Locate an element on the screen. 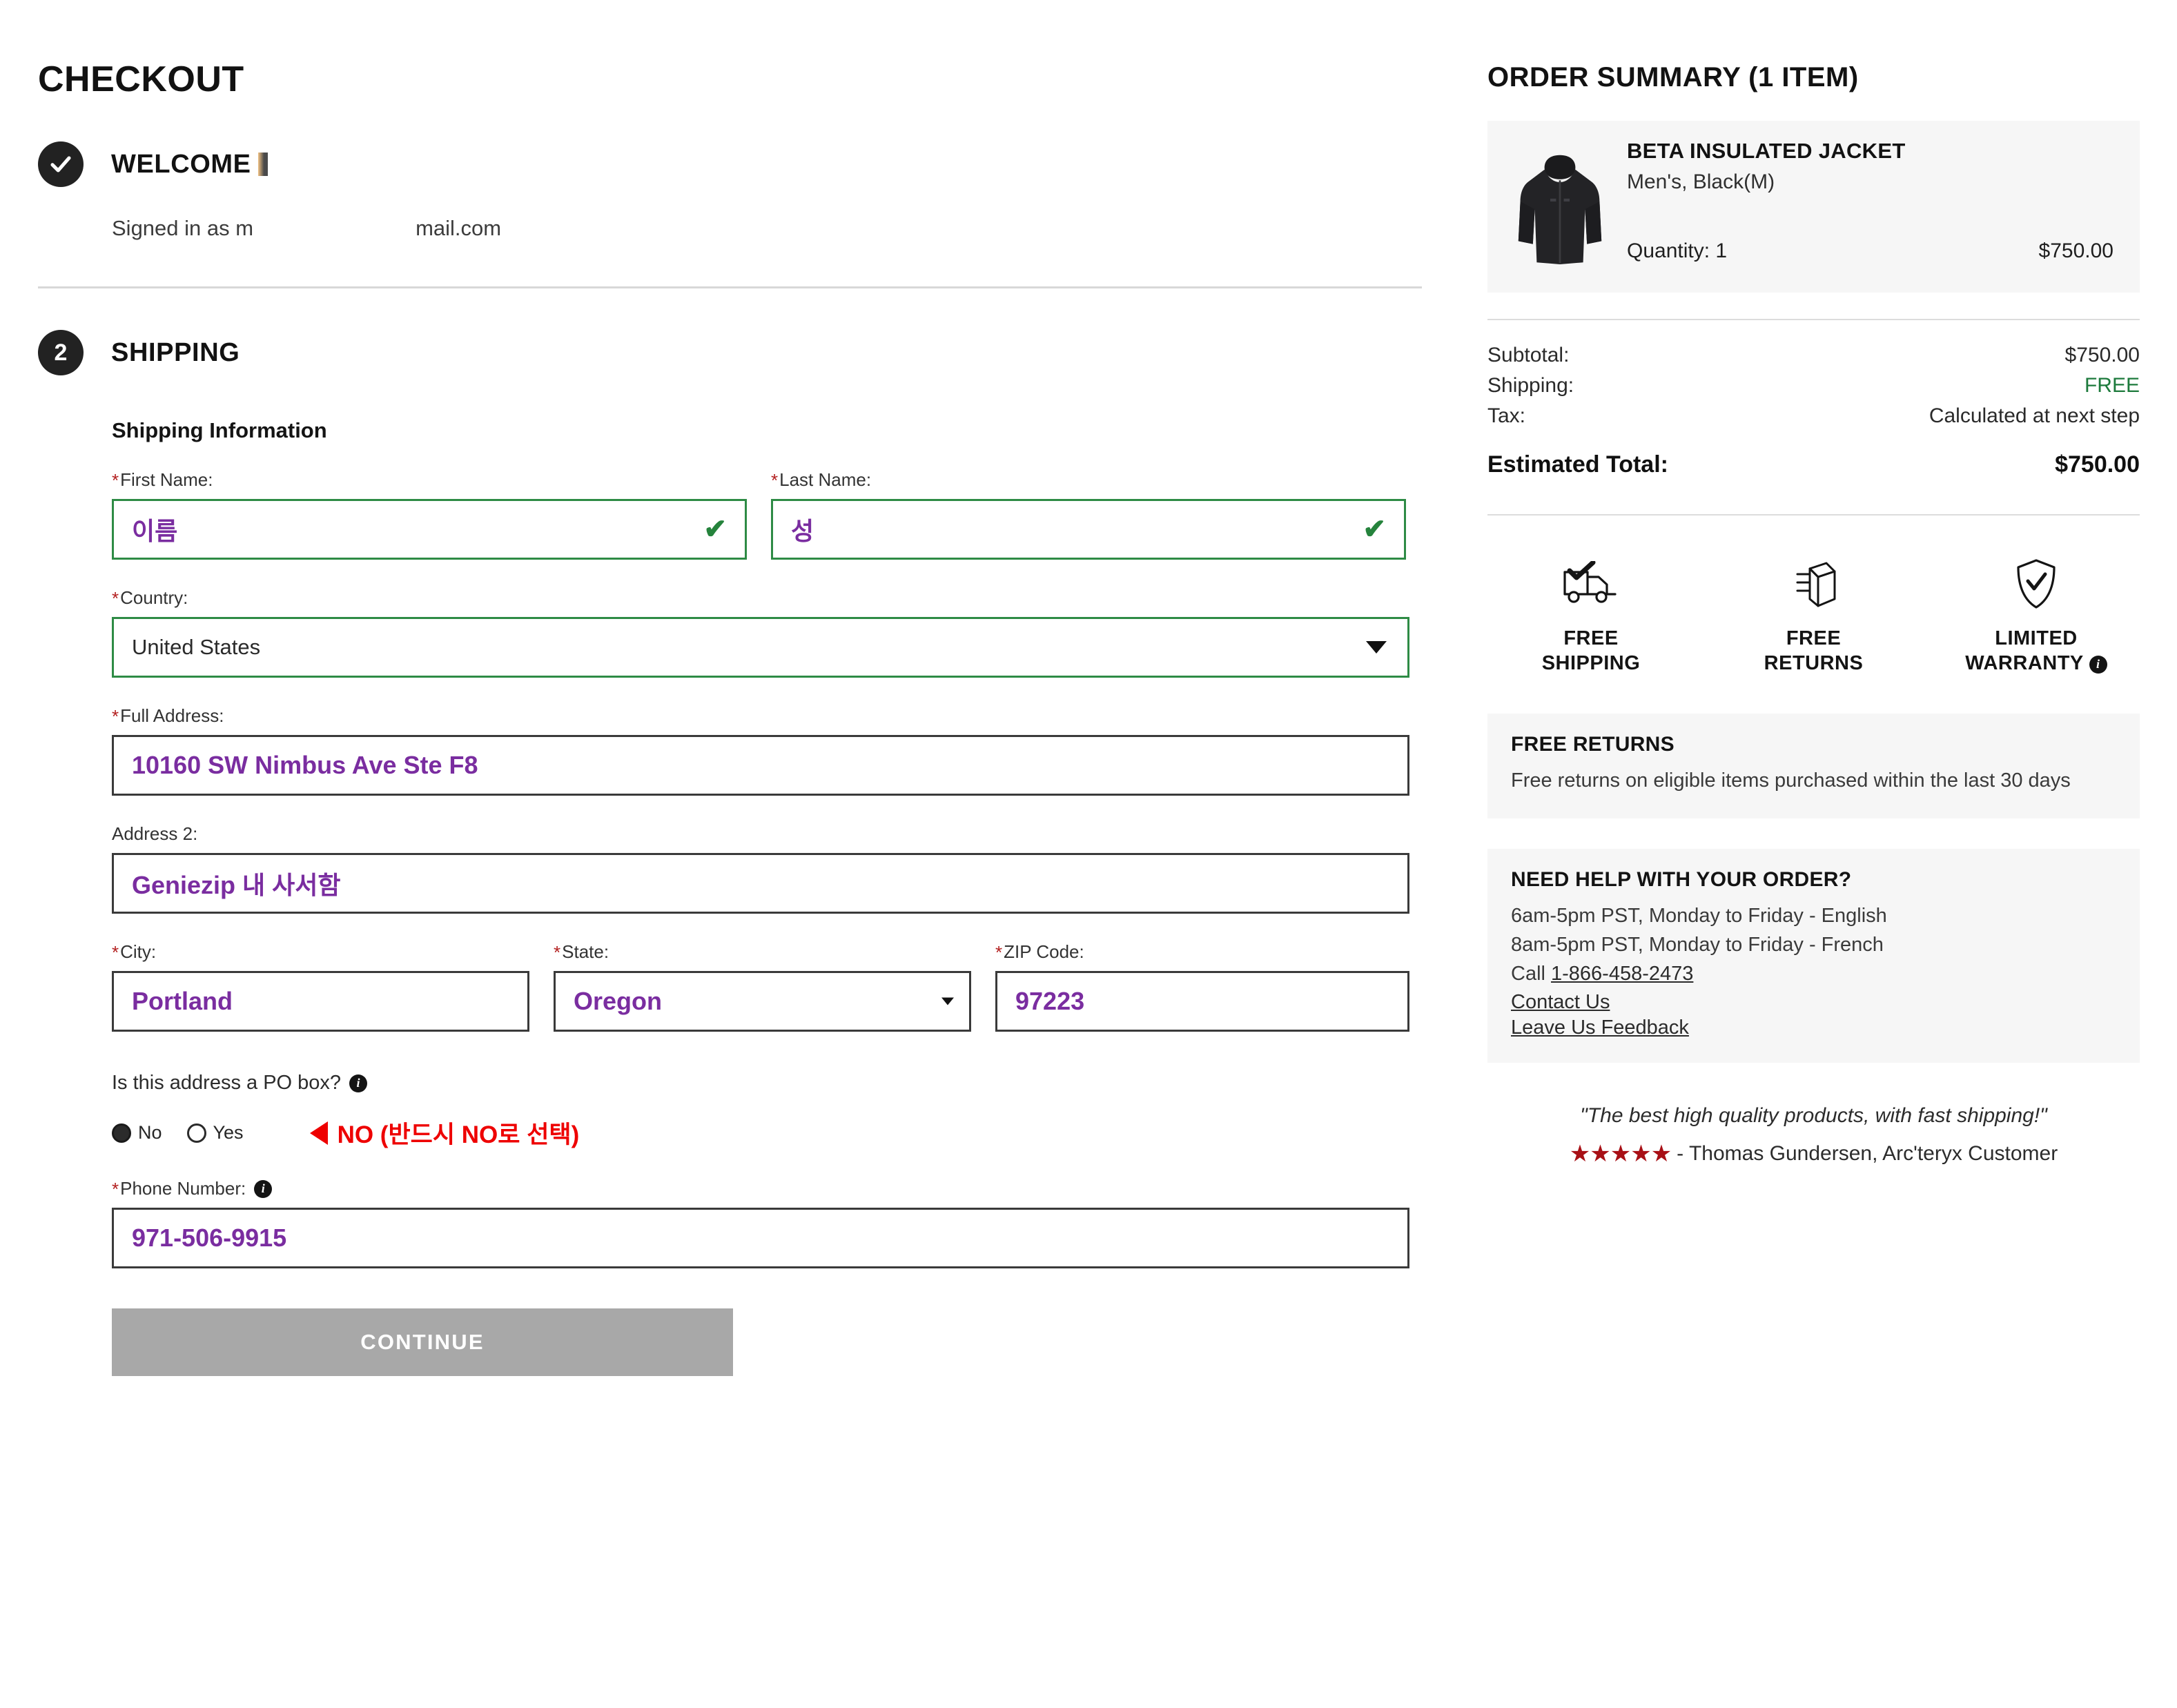 The height and width of the screenshot is (1708, 2177). zip-label-text: ZIP Code: is located at coordinates (1044, 951).